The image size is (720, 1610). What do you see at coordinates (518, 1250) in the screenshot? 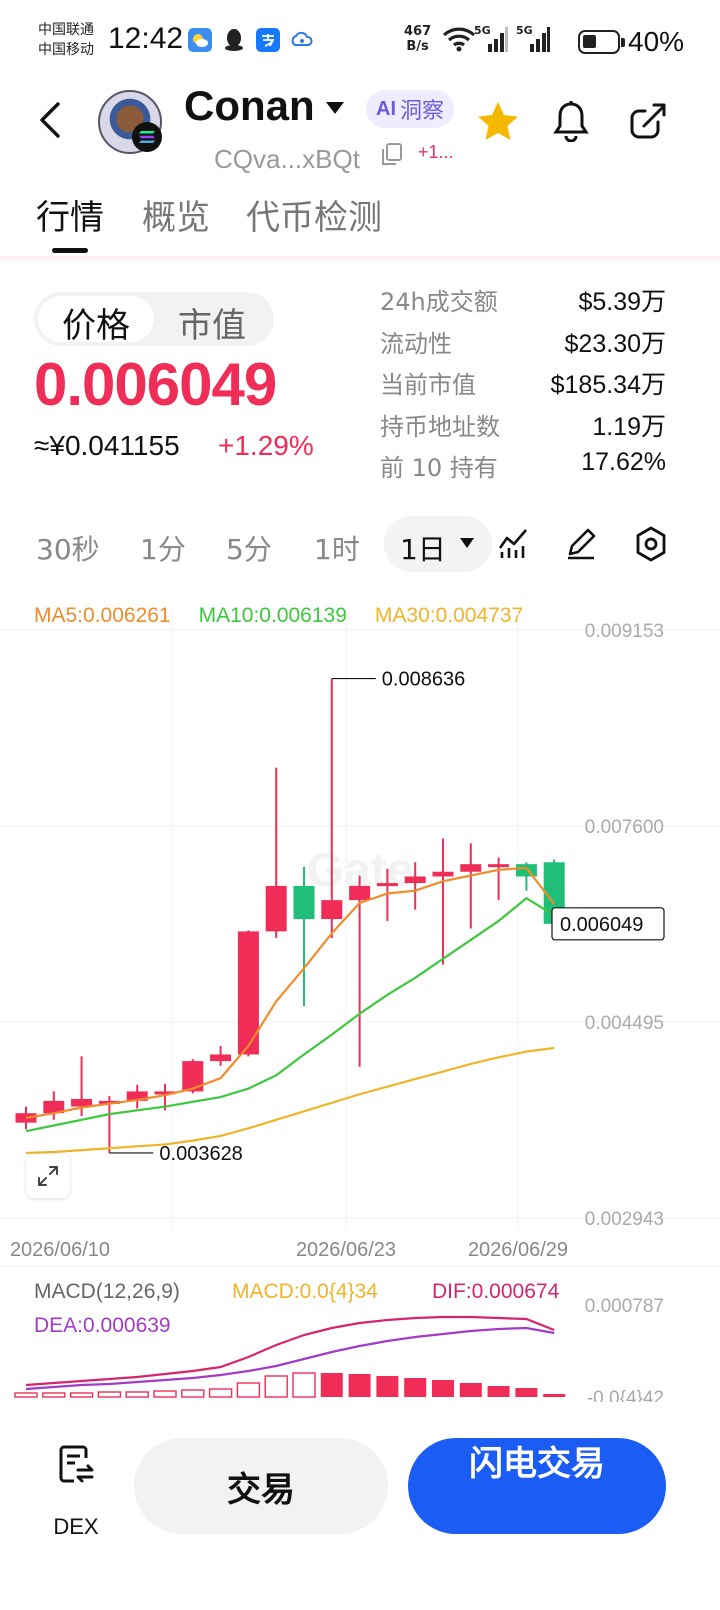
I see `x-axis-tick-label: 2026/06/29` at bounding box center [518, 1250].